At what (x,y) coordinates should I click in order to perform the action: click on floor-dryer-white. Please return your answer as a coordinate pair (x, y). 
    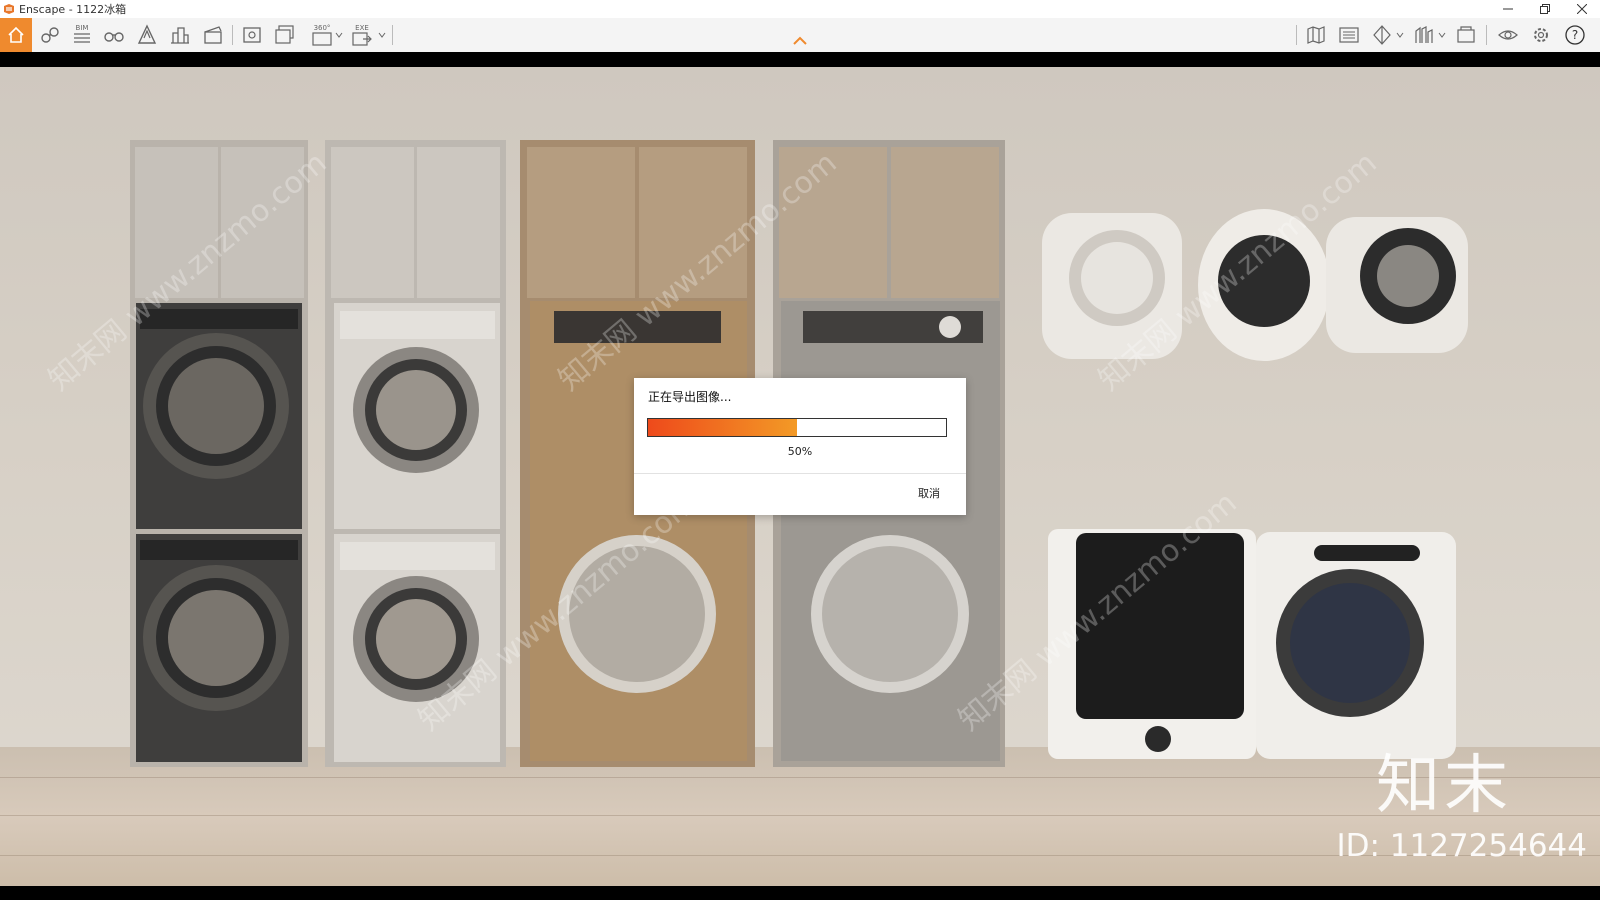
    Looking at the image, I should click on (1356, 645).